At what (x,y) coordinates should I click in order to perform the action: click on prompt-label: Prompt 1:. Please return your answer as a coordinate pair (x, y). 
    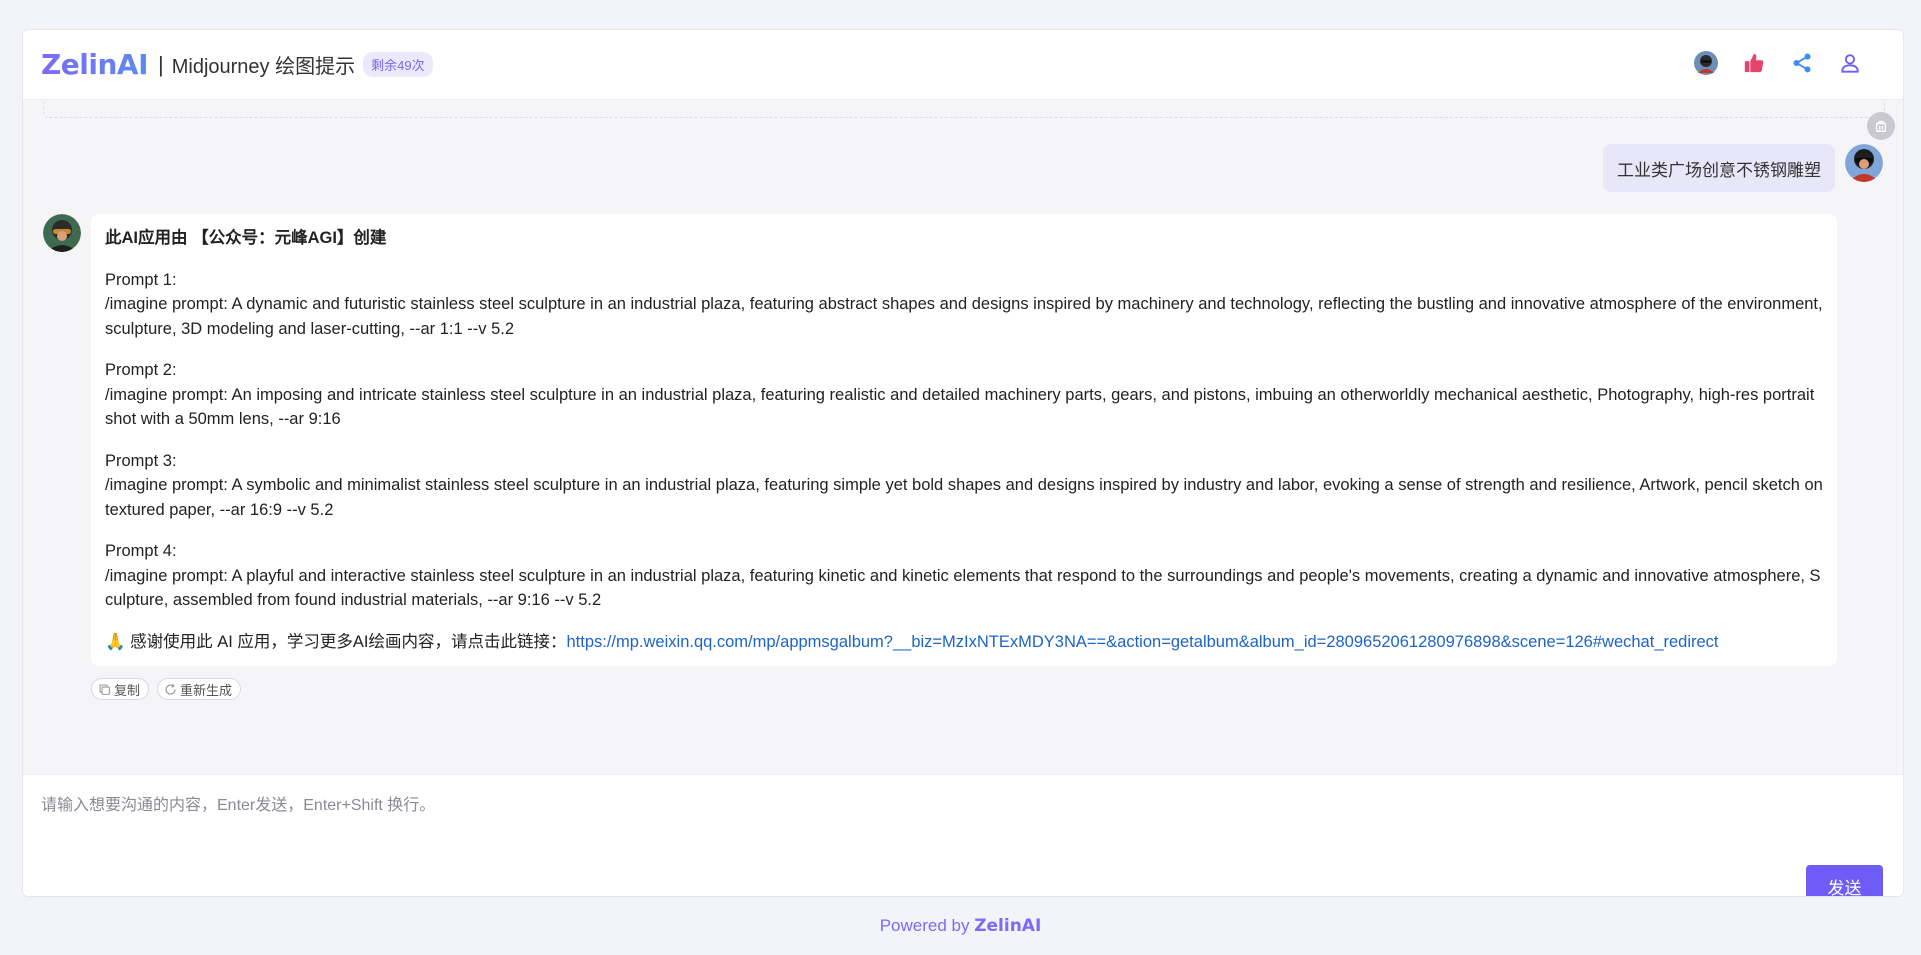
    Looking at the image, I should click on (141, 279).